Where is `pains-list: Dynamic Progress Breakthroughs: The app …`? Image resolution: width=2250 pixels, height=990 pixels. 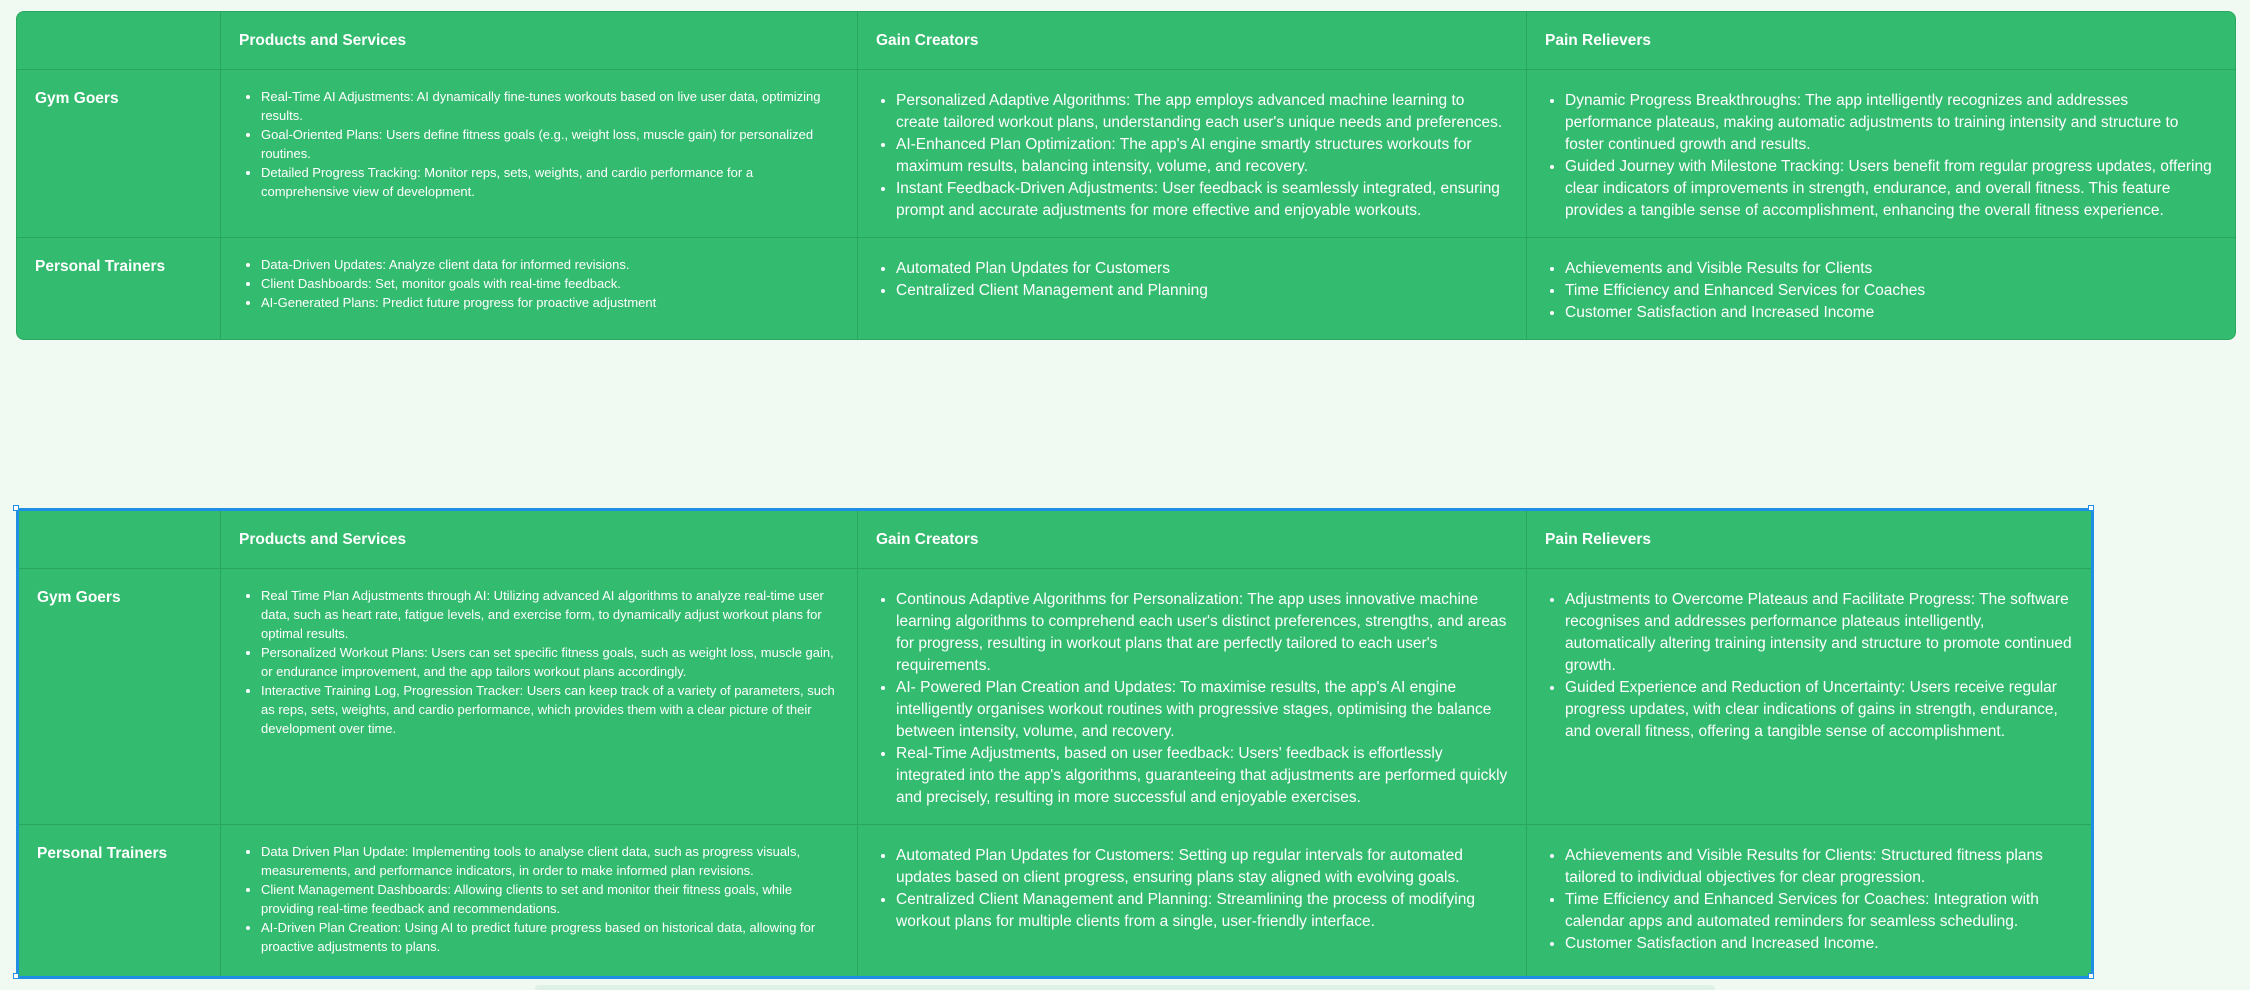
pains-list: Dynamic Progress Breakthroughs: The app … is located at coordinates (1881, 156).